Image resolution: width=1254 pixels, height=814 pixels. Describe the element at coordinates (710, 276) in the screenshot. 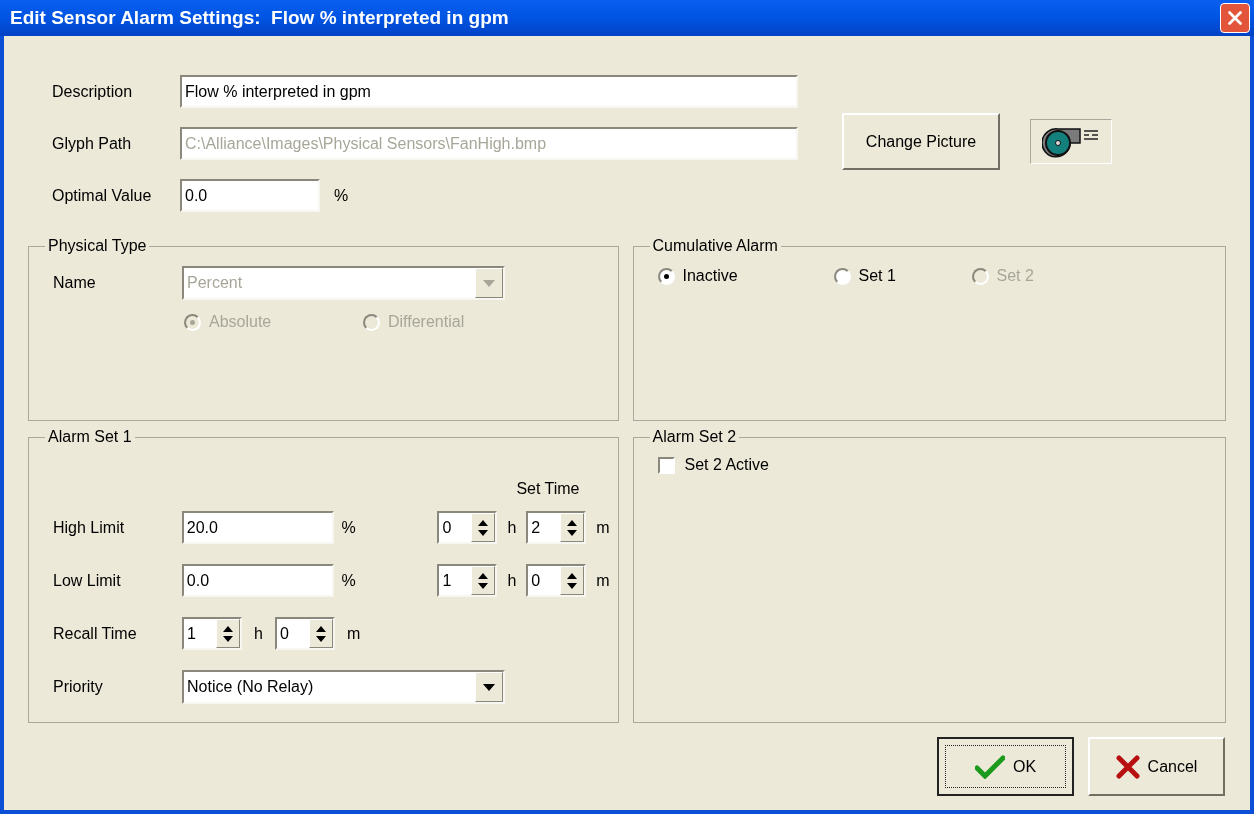

I see `radio-label: Inactive` at that location.